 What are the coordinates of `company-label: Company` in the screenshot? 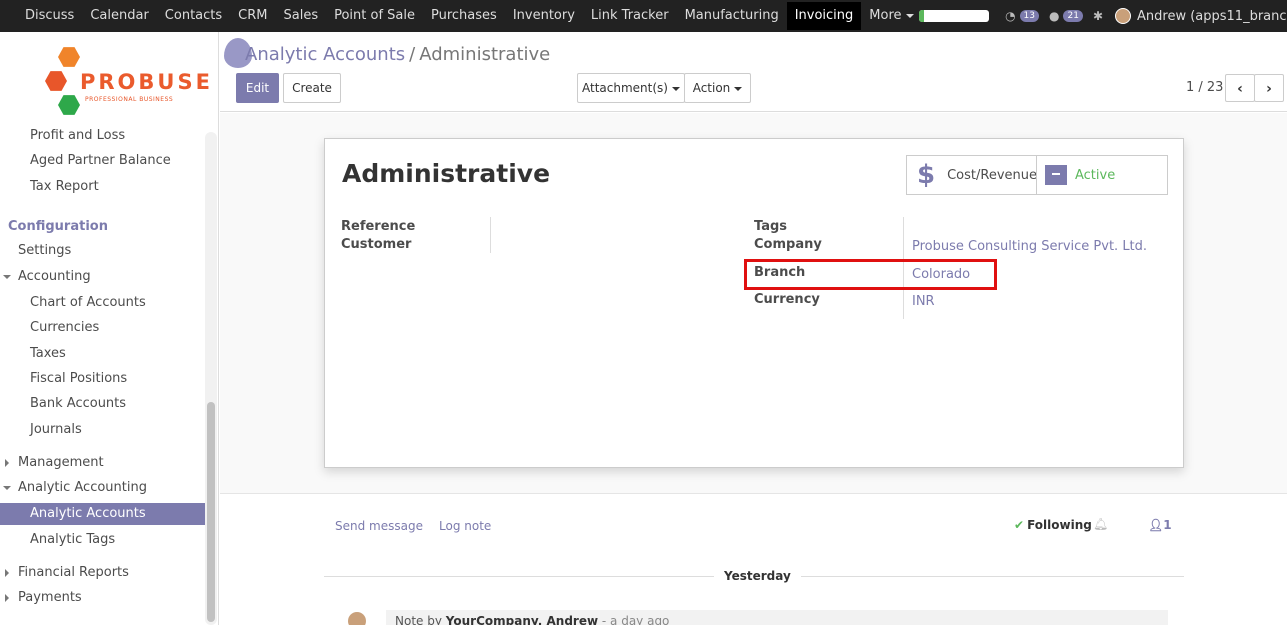 It's located at (788, 244).